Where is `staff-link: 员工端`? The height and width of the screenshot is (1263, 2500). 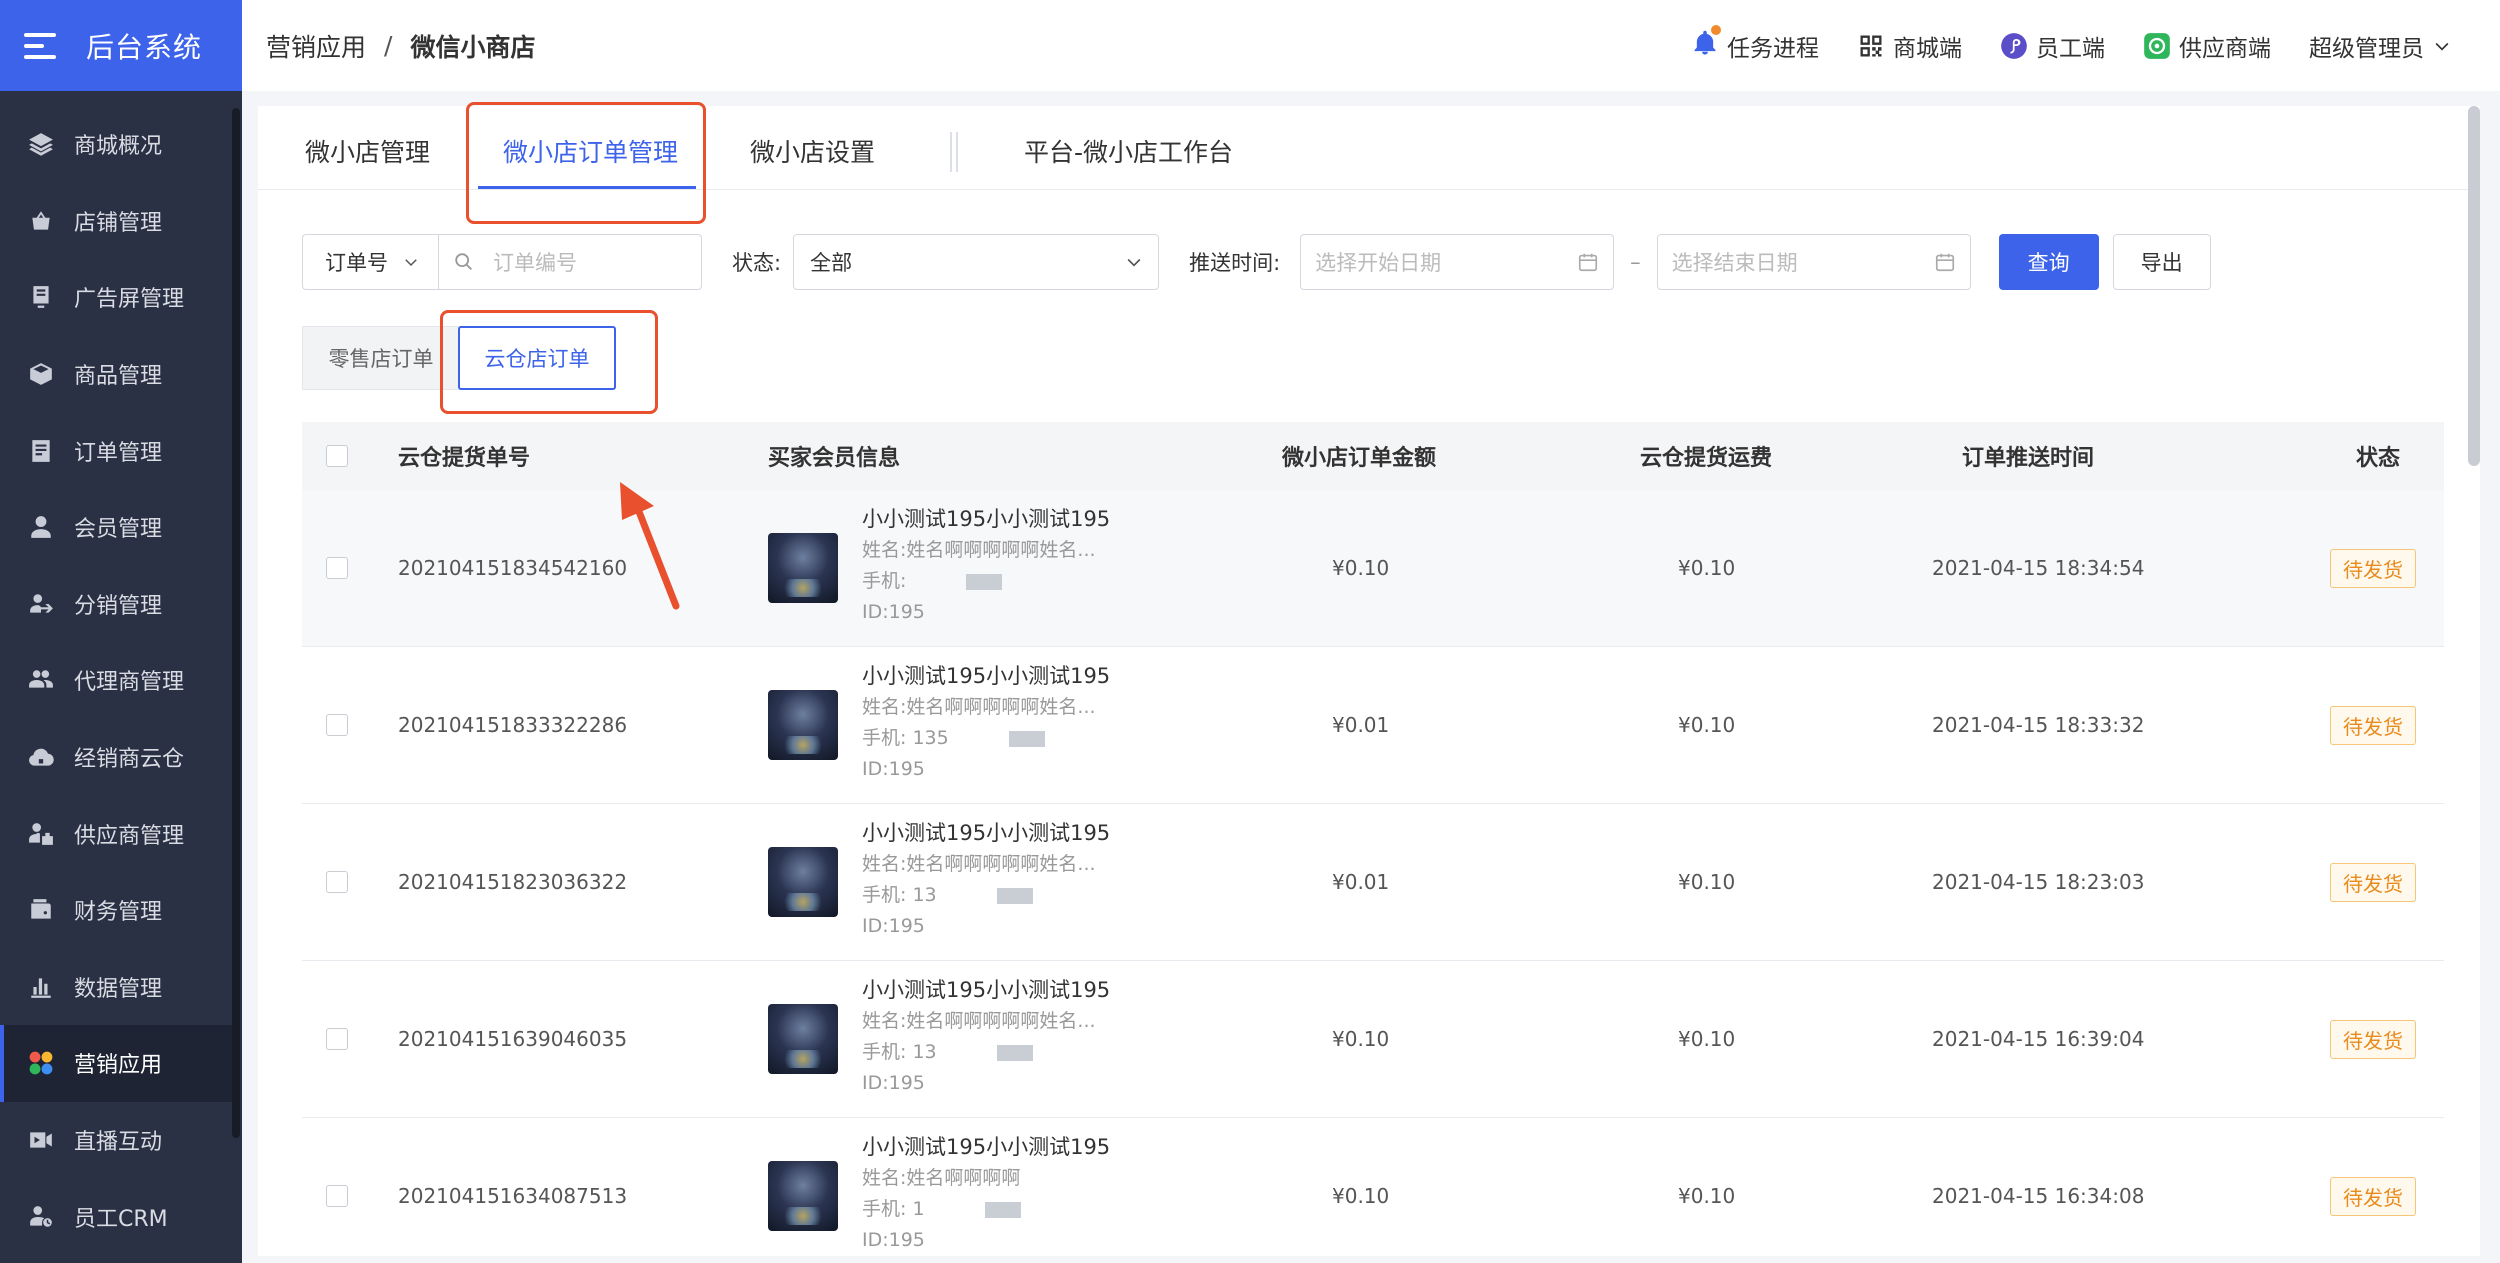 staff-link: 员工端 is located at coordinates (2052, 46).